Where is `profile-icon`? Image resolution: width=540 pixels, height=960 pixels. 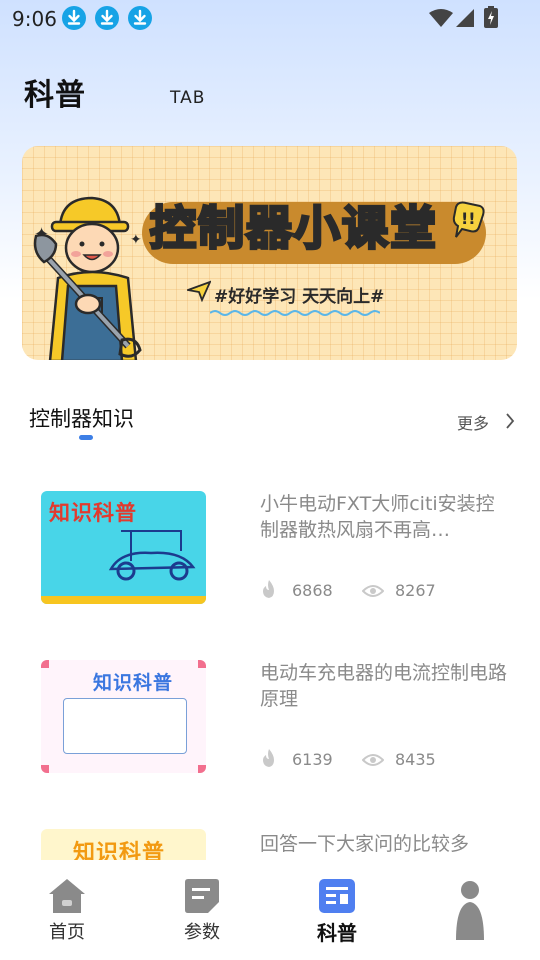
profile-icon is located at coordinates (470, 912).